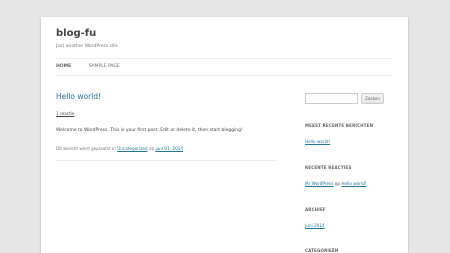 Image resolution: width=450 pixels, height=253 pixels. Describe the element at coordinates (319, 183) in the screenshot. I see `comment-author-link: Mr WordPress` at that location.